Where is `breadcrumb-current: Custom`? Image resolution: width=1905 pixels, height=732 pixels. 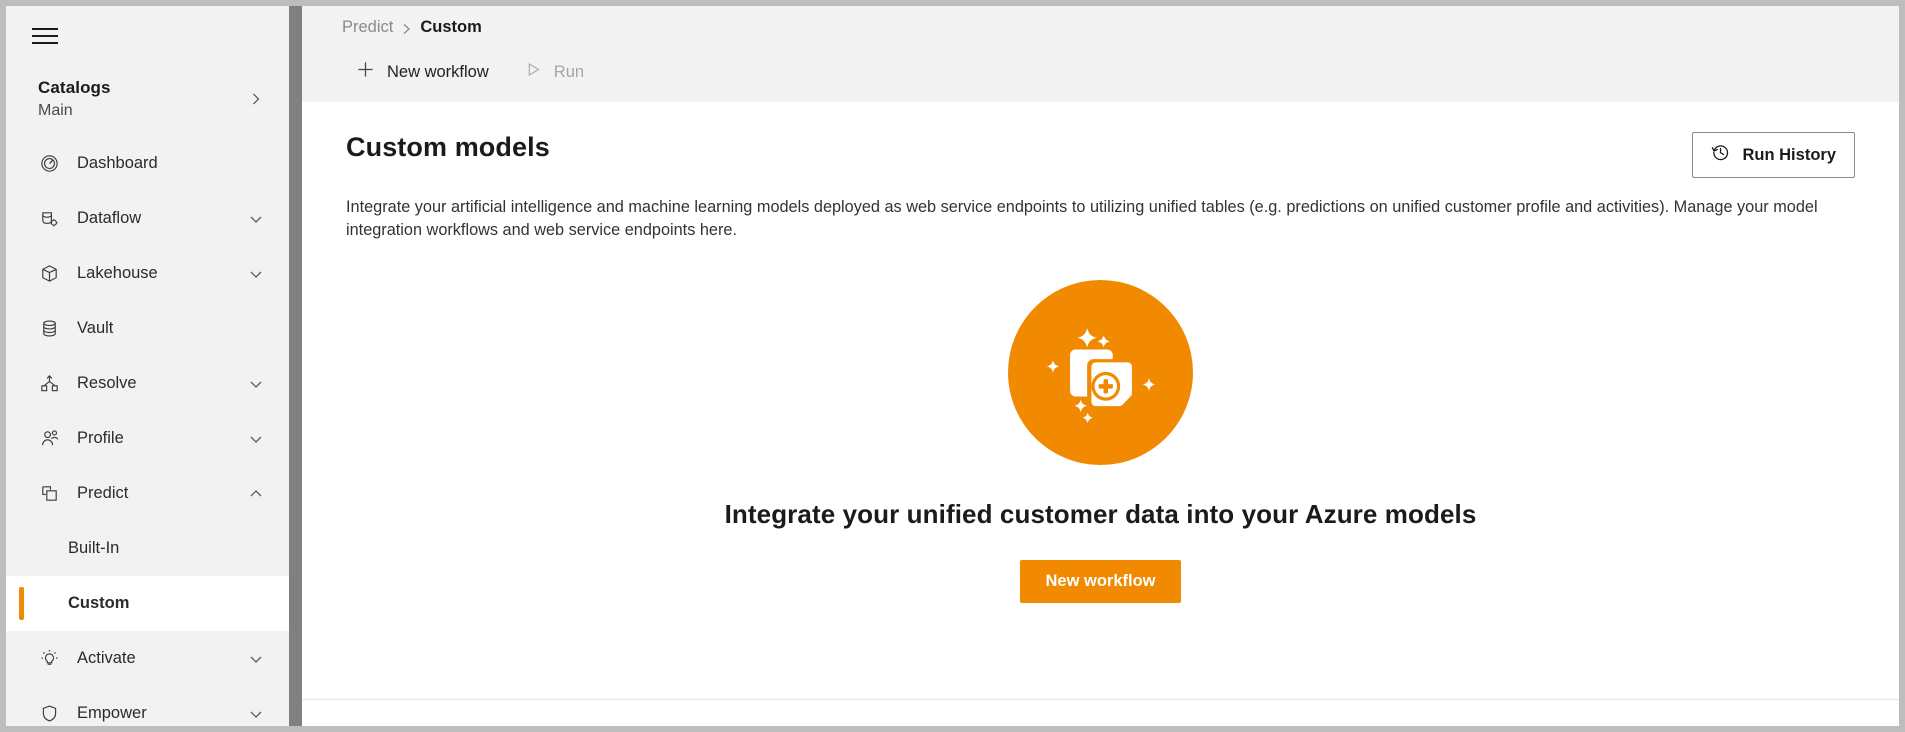
breadcrumb-current: Custom is located at coordinates (451, 26).